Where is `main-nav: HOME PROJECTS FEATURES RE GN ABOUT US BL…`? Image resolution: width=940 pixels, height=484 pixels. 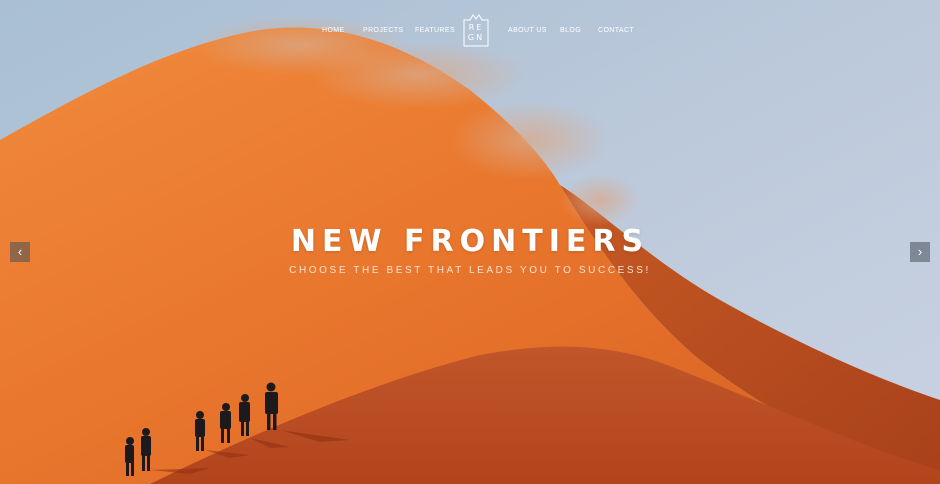
main-nav: HOME PROJECTS FEATURES RE GN ABOUT US BL… is located at coordinates (470, 30).